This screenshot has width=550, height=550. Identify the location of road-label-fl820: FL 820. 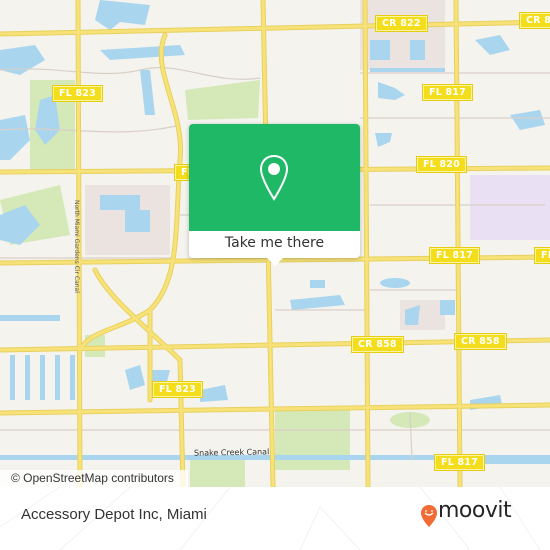
(441, 164).